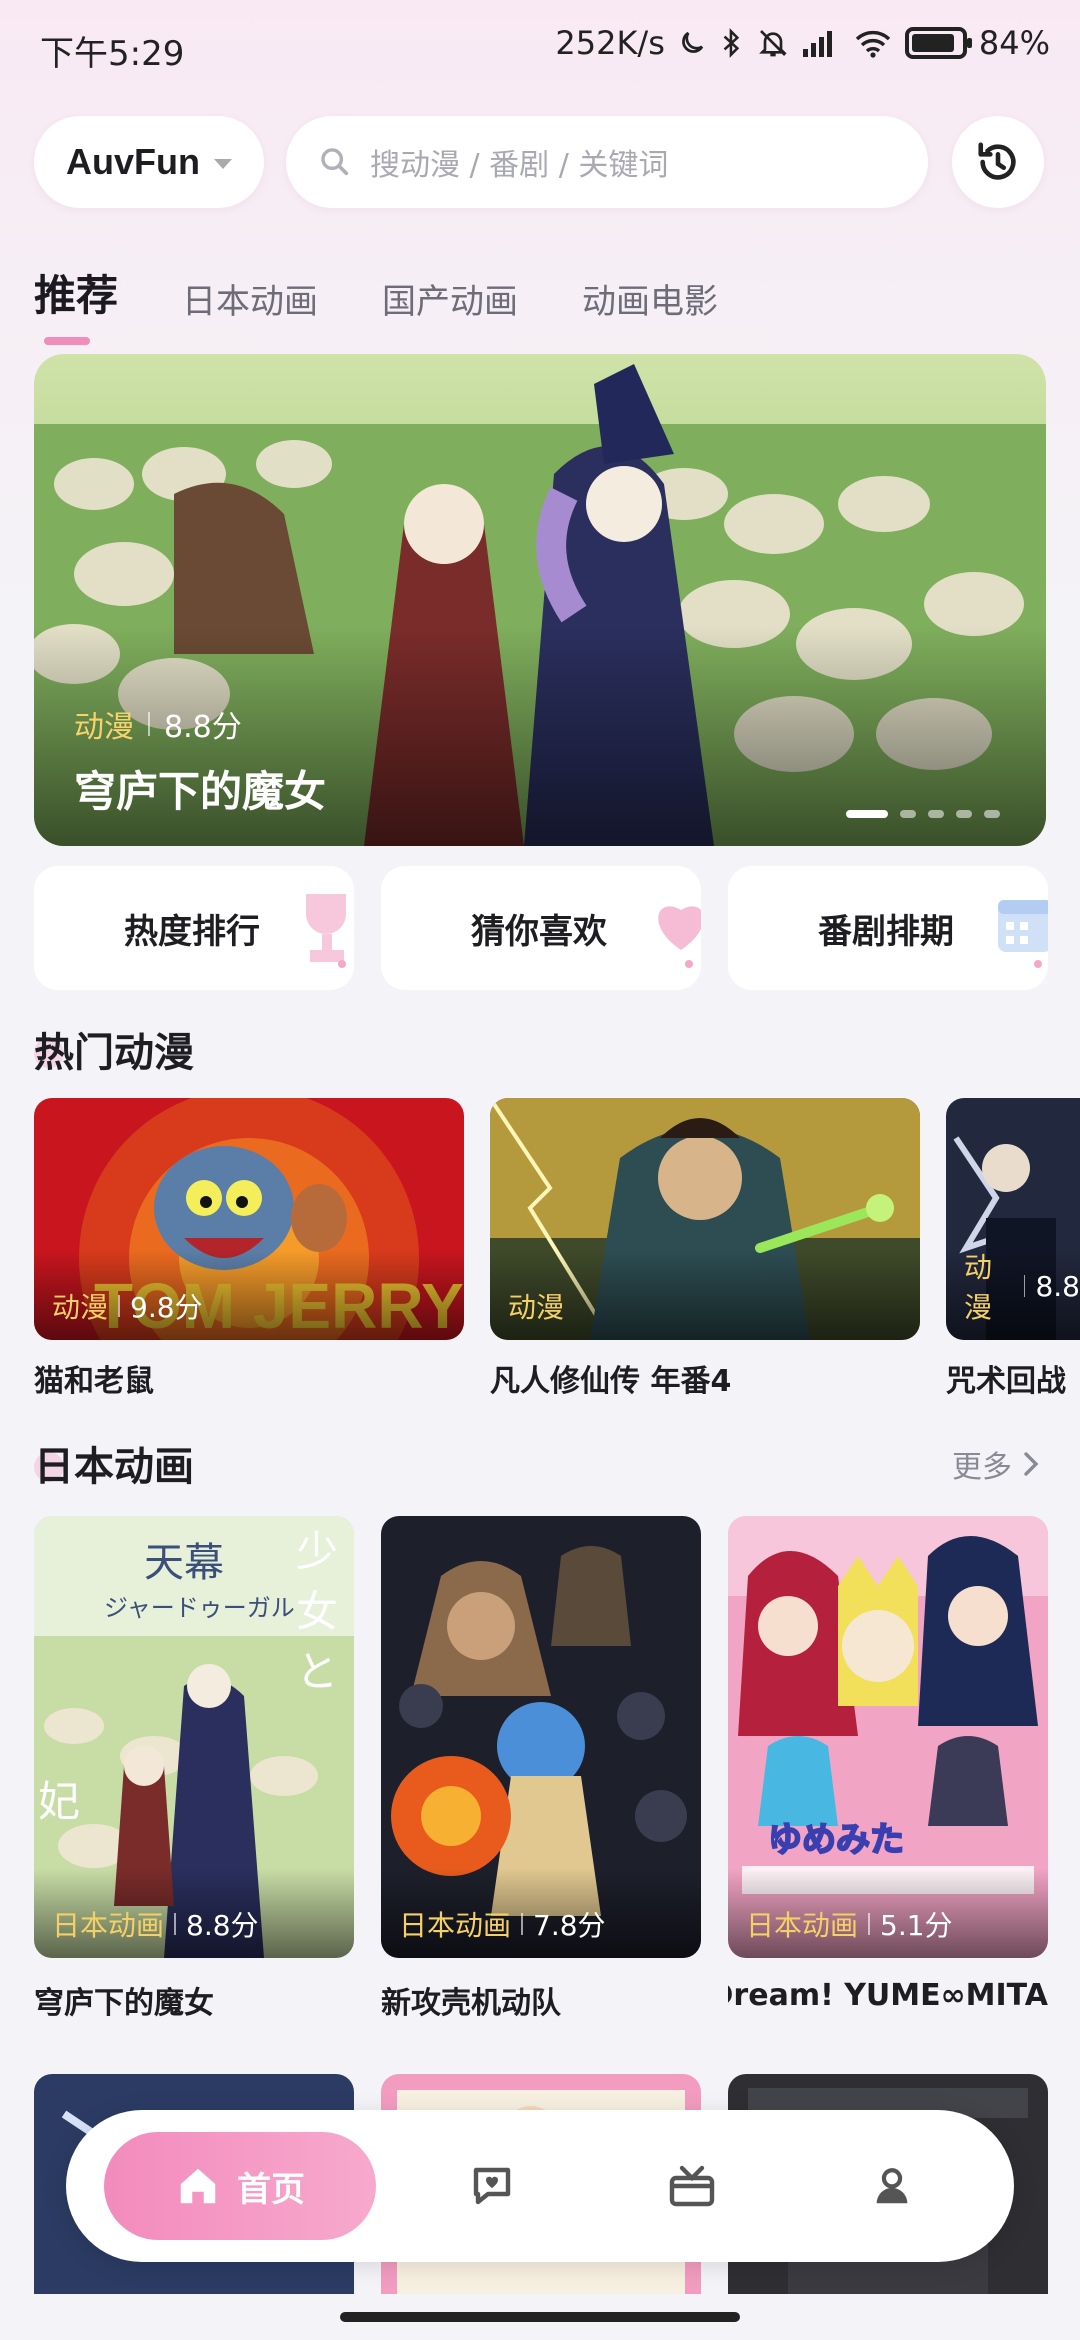 This screenshot has width=1080, height=2340. What do you see at coordinates (1013, 1378) in the screenshot?
I see `hot-card-title: 咒术回战` at bounding box center [1013, 1378].